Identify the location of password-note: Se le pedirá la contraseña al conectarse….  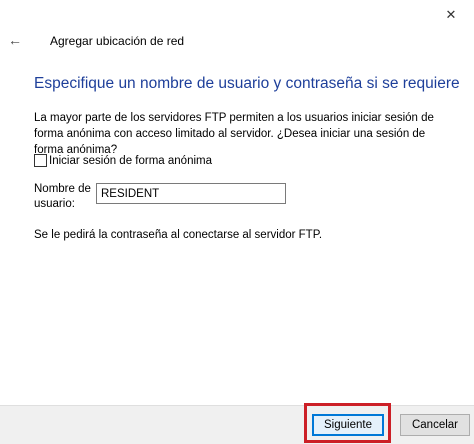
(178, 235).